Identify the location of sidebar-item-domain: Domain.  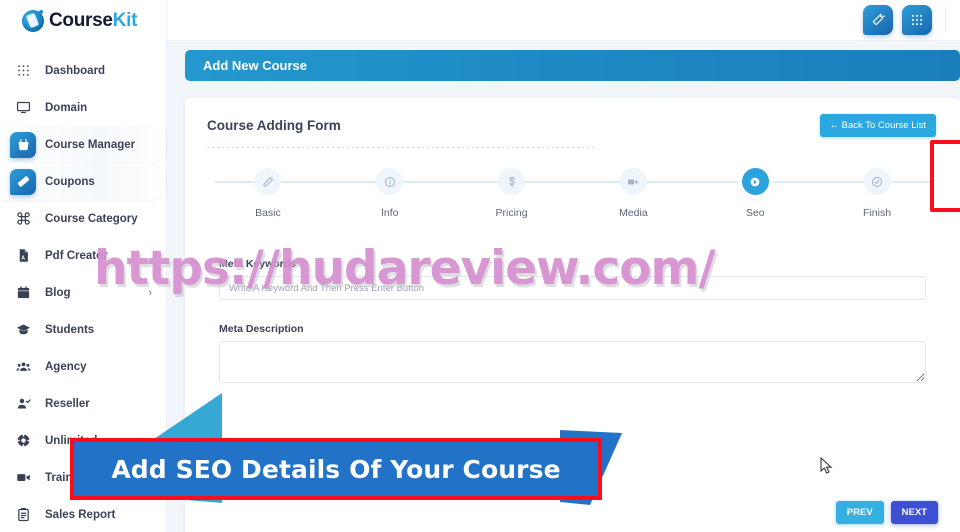
(83, 107).